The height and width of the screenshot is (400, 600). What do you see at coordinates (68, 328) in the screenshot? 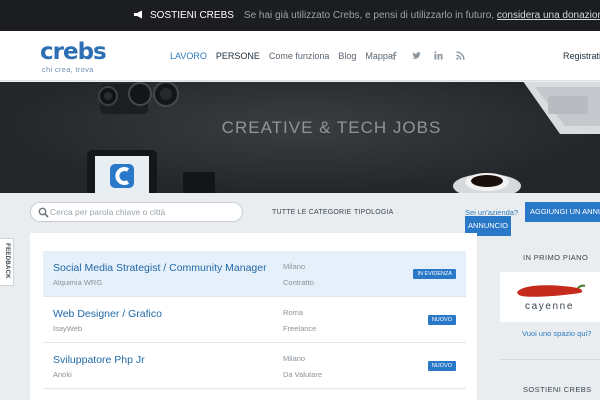
I see `job-company: IsayWeb` at bounding box center [68, 328].